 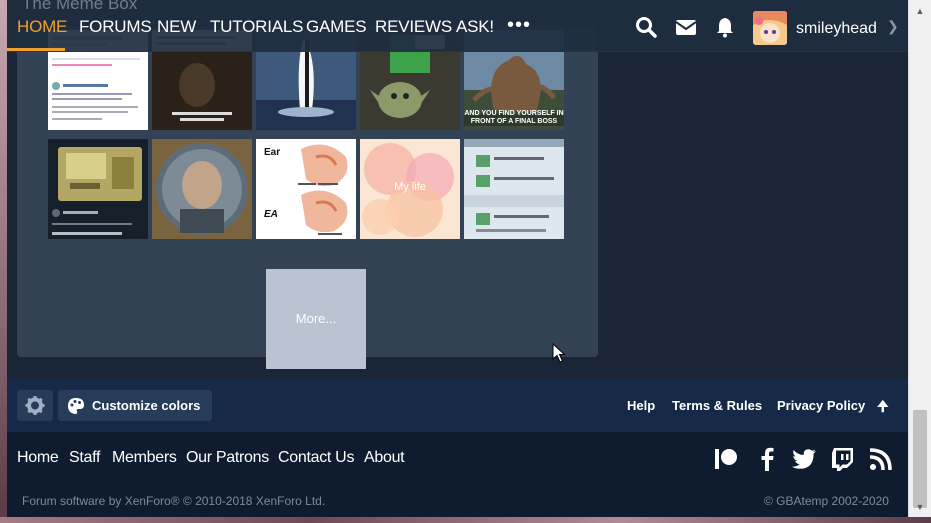 What do you see at coordinates (115, 27) in the screenshot?
I see `nav-forums: FORUMS` at bounding box center [115, 27].